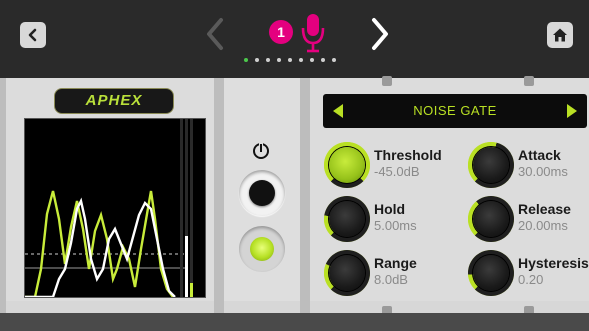 The width and height of the screenshot is (589, 331). I want to click on release-value: 20.00ms, so click(543, 225).